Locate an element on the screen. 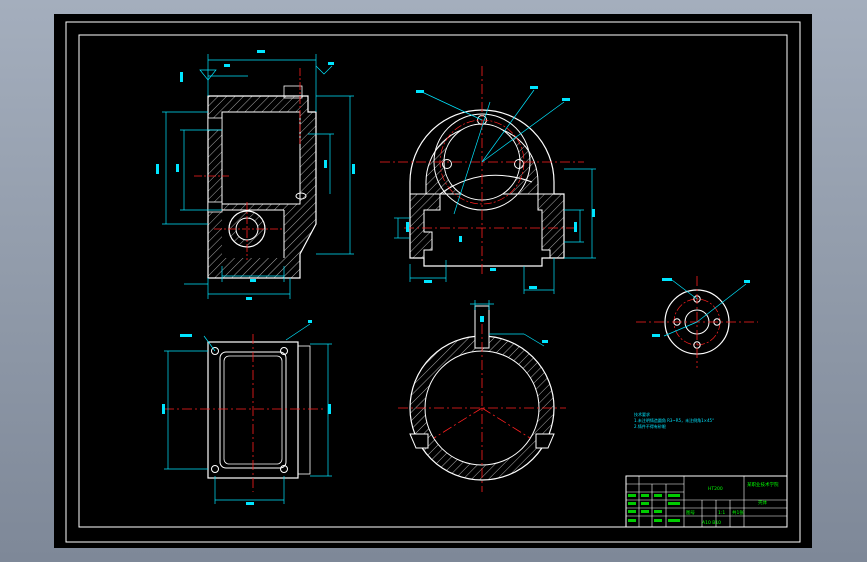 This screenshot has height=562, width=867. notes-heading: 技术要求 is located at coordinates (642, 414).